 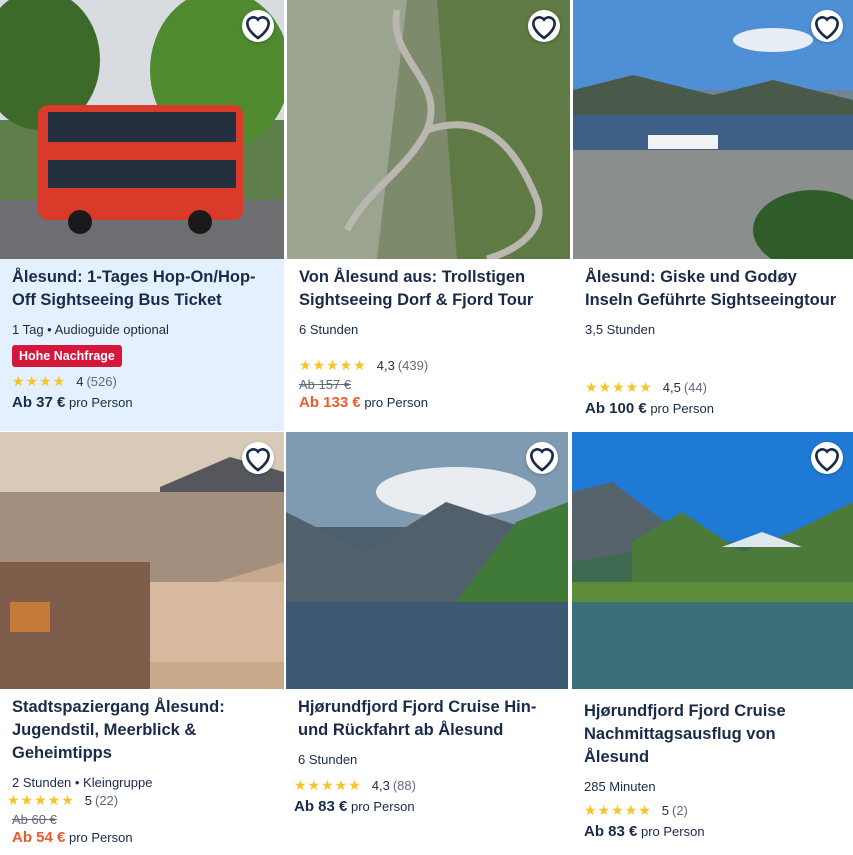 What do you see at coordinates (671, 387) in the screenshot?
I see `rating-value: 4,5` at bounding box center [671, 387].